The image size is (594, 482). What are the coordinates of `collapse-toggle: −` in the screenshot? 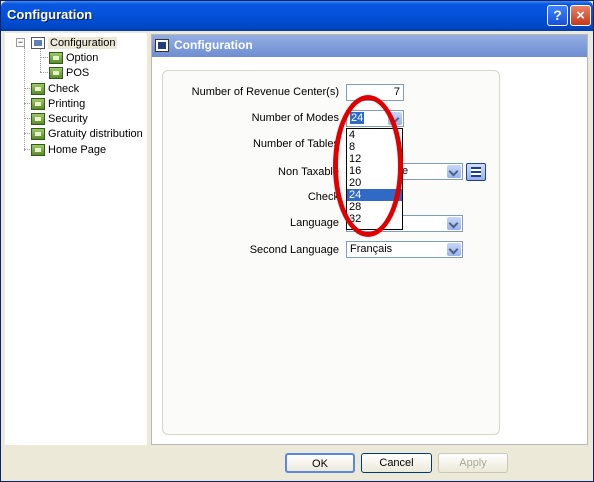 It's located at (20, 42).